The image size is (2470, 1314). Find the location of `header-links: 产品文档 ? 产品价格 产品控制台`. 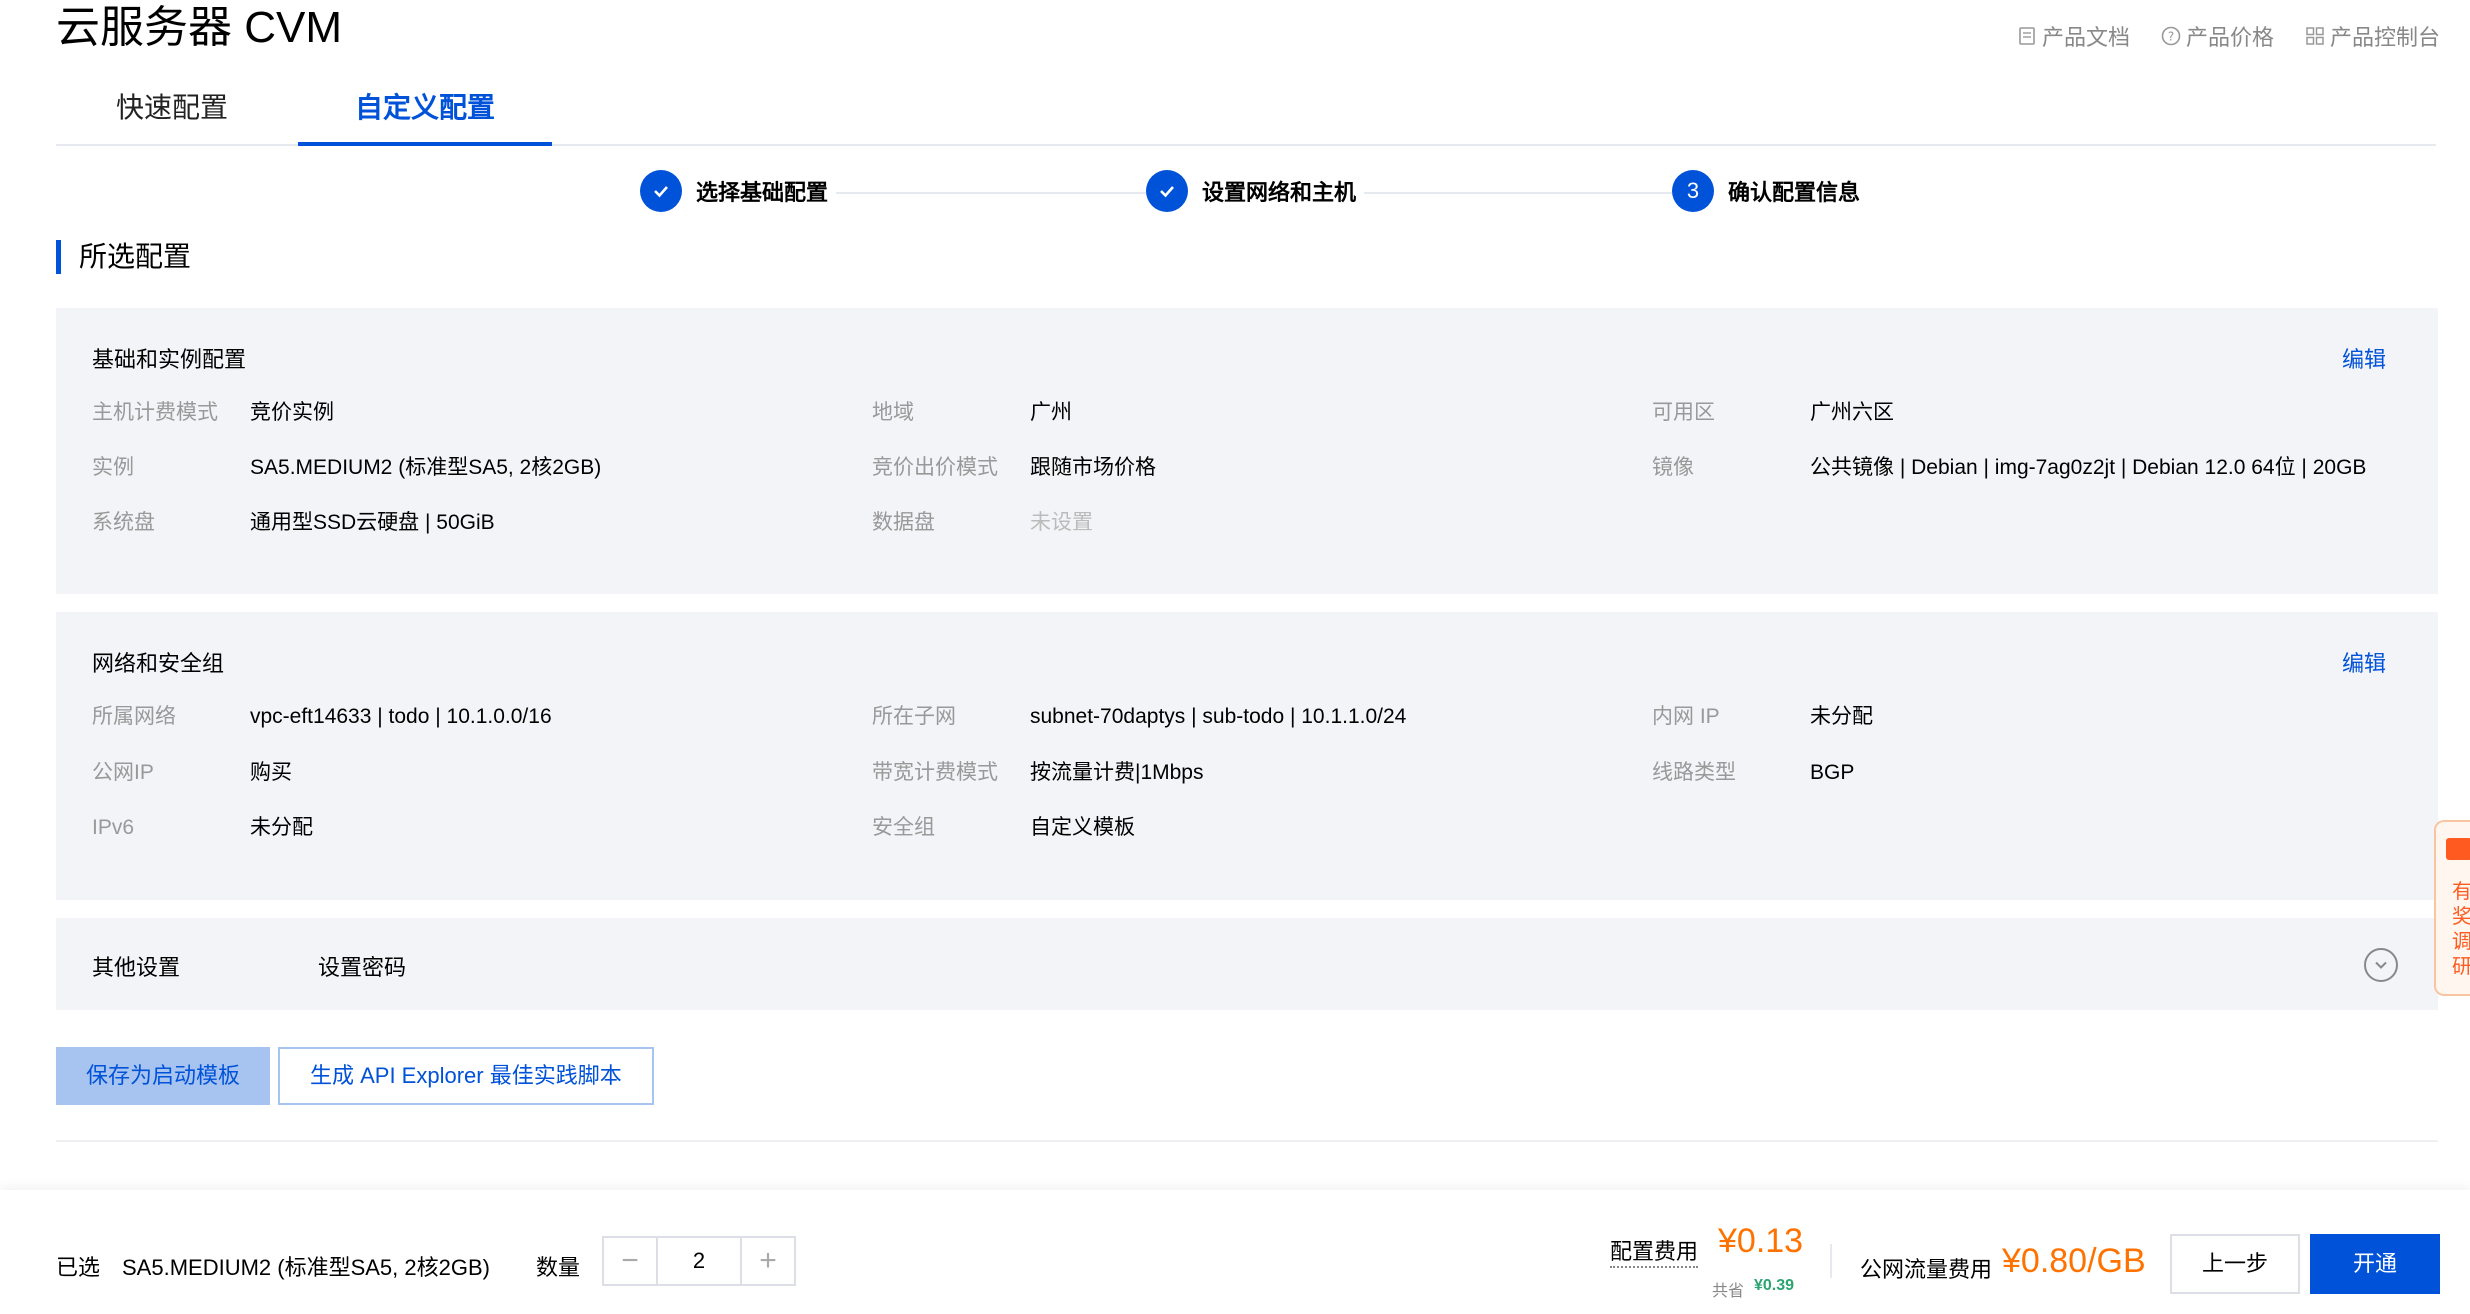

header-links: 产品文档 ? 产品价格 产品控制台 is located at coordinates (2228, 36).